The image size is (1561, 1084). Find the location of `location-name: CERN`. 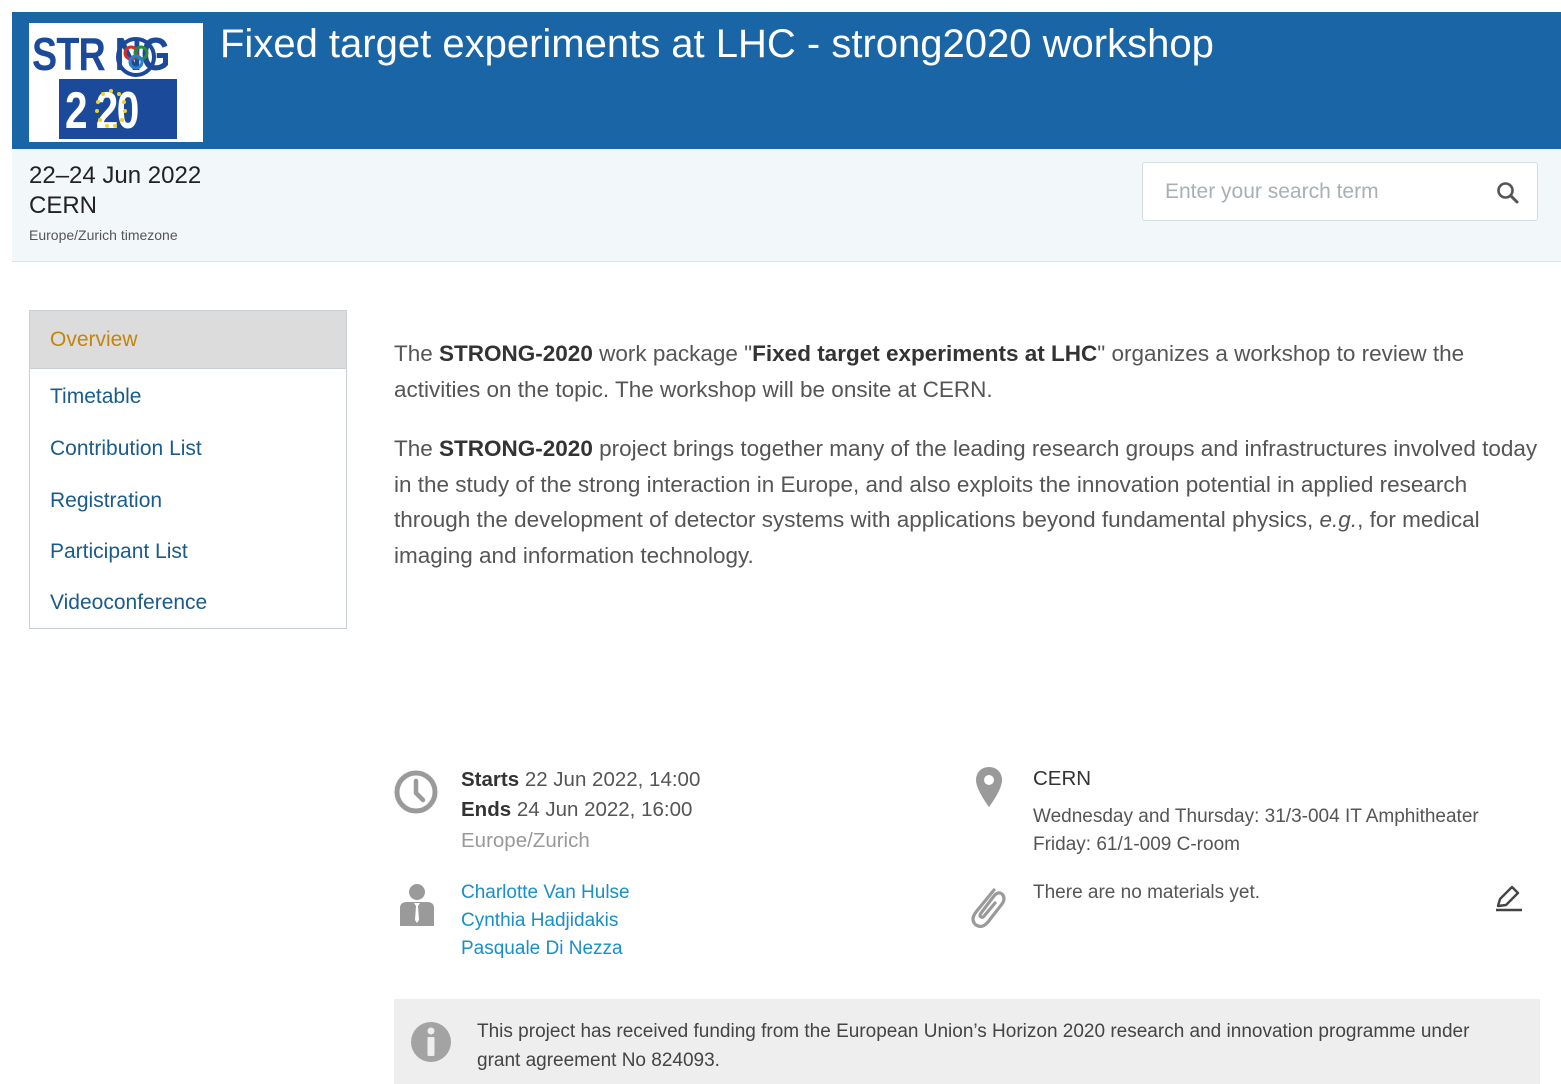

location-name: CERN is located at coordinates (1062, 778).